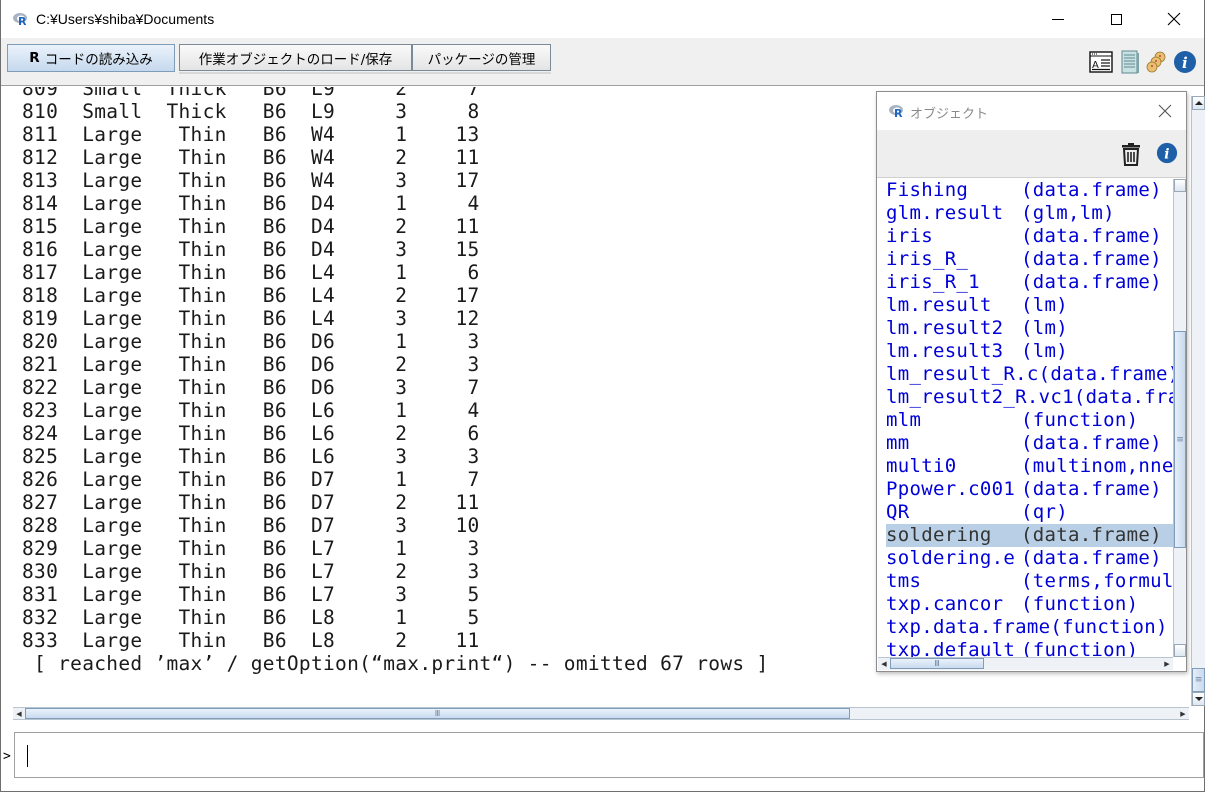  Describe the element at coordinates (1097, 466) in the screenshot. I see `object-class: (multinom,nnet` at that location.